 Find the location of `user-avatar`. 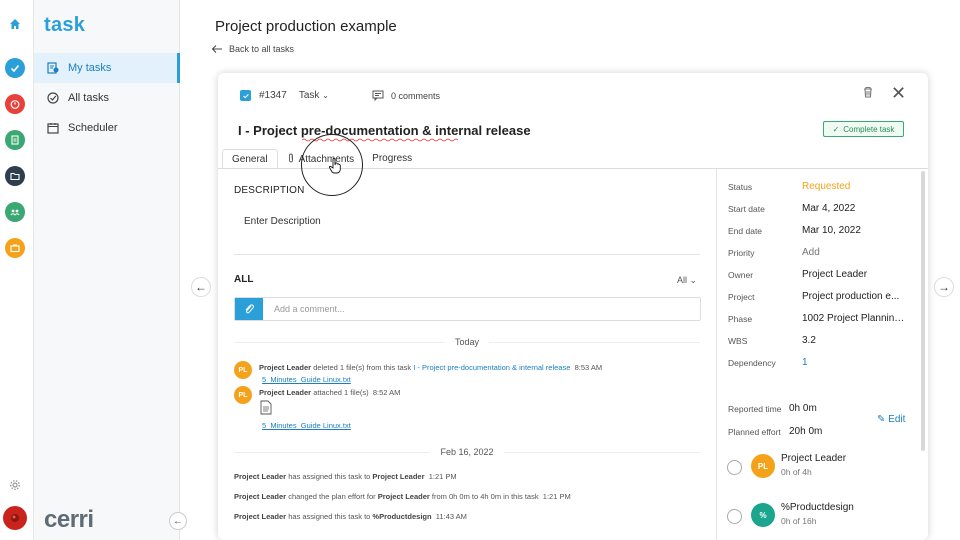

user-avatar is located at coordinates (15, 518).